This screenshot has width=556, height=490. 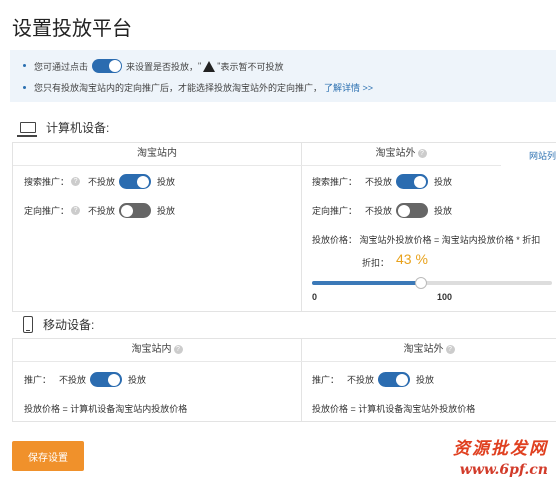 What do you see at coordinates (61, 66) in the screenshot?
I see `notice-text-before: 您可通过点击` at bounding box center [61, 66].